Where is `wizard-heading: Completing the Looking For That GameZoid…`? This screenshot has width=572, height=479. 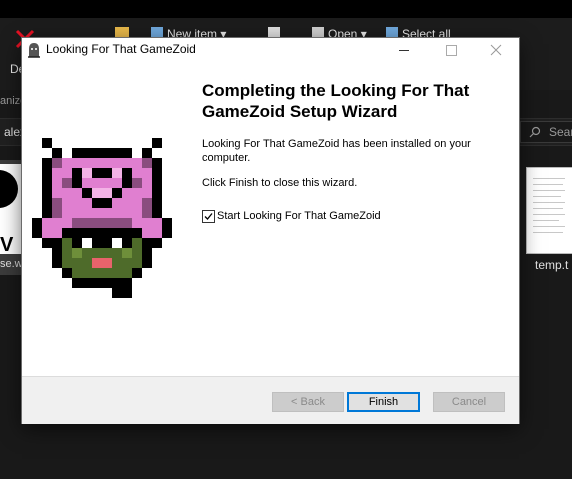 wizard-heading: Completing the Looking For That GameZoid… is located at coordinates (336, 101).